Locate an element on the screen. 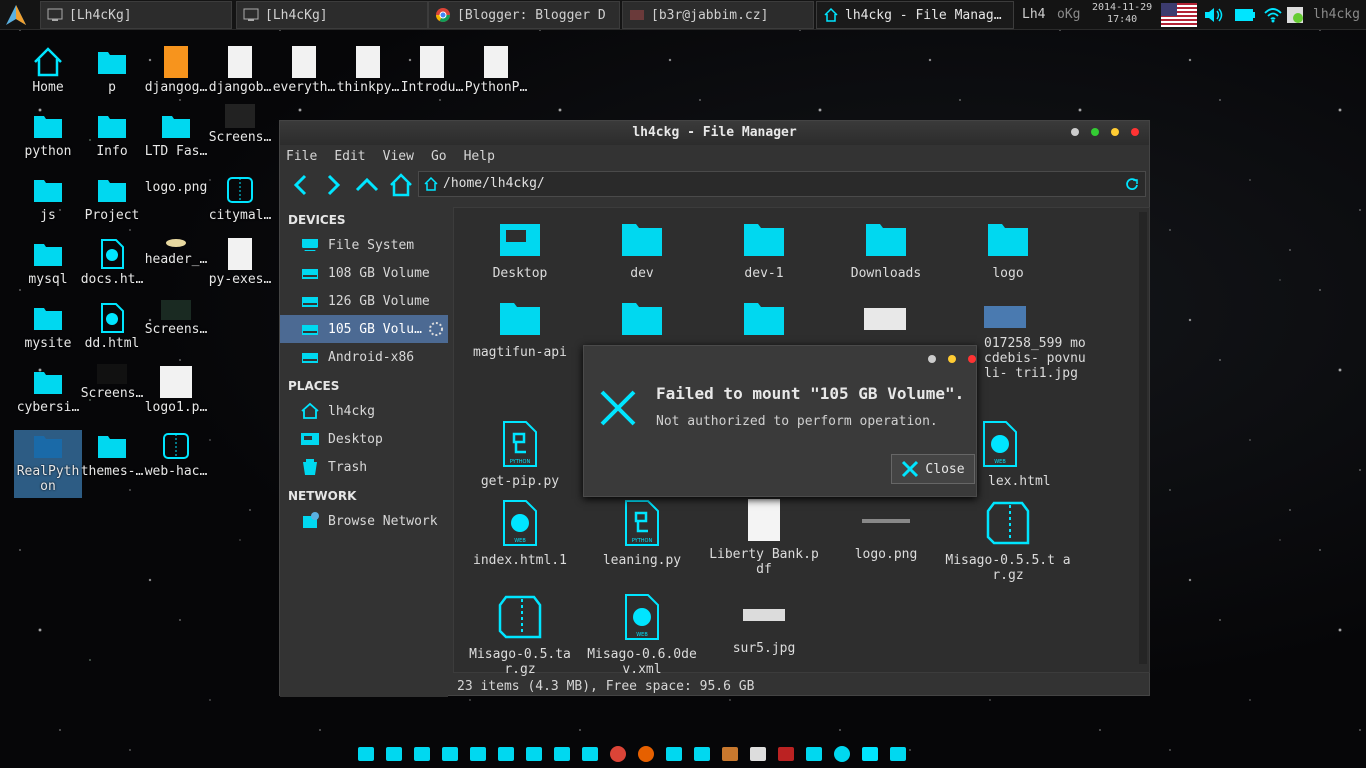 The height and width of the screenshot is (768, 1366). taskbar-task-1: [Lh4cKg] is located at coordinates (136, 15).